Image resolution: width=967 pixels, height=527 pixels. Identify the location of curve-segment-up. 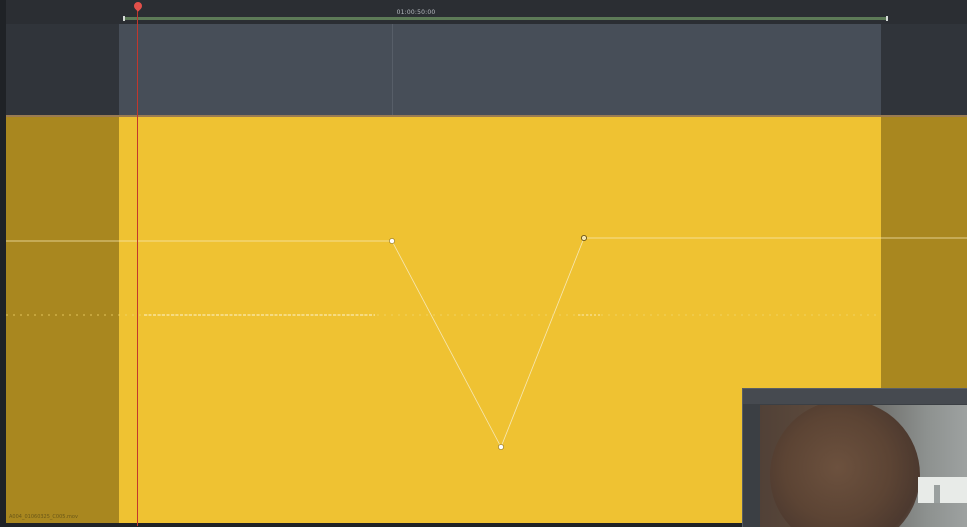
(542, 342).